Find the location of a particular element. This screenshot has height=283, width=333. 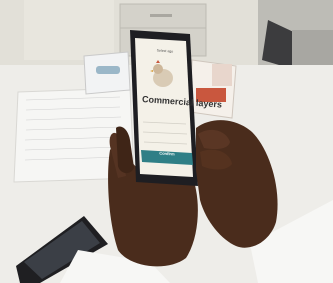

left-cabinet is located at coordinates (69, 30).